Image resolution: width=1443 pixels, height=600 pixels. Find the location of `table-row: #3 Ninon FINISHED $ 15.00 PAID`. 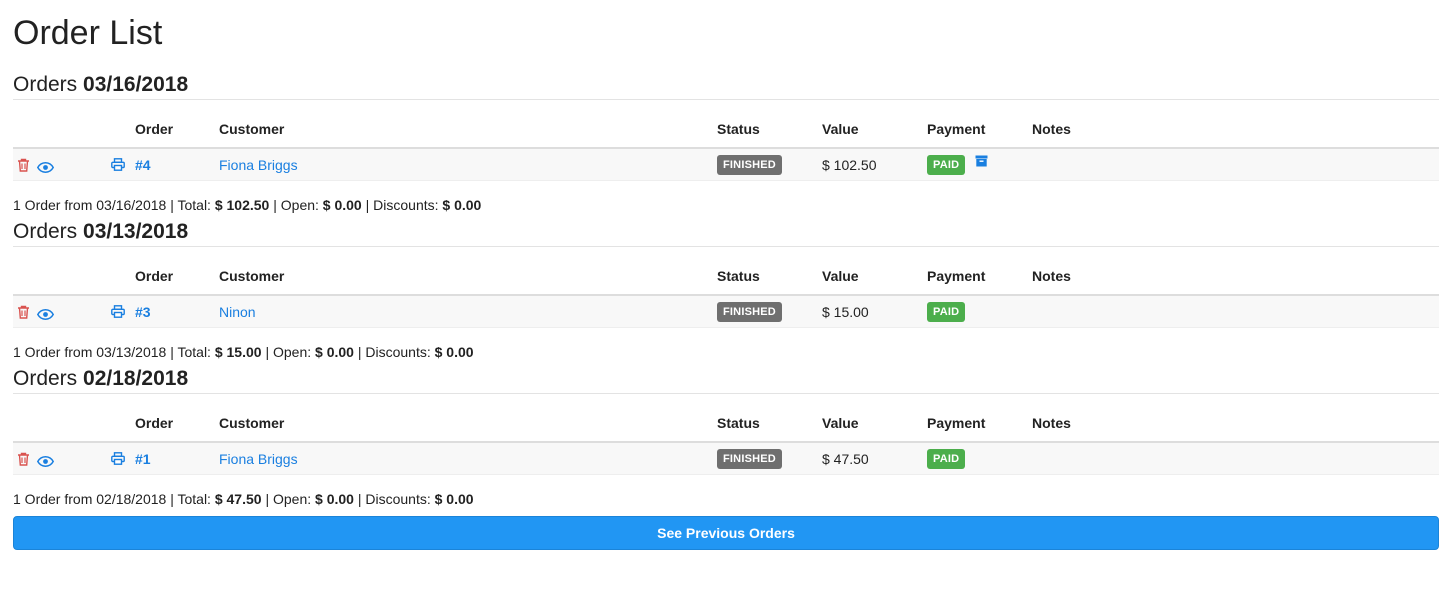

table-row: #3 Ninon FINISHED $ 15.00 PAID is located at coordinates (726, 311).